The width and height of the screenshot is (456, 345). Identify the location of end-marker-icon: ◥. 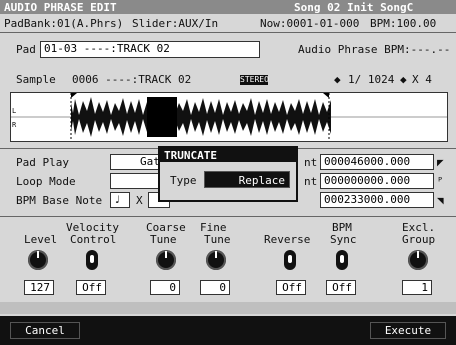
(440, 200).